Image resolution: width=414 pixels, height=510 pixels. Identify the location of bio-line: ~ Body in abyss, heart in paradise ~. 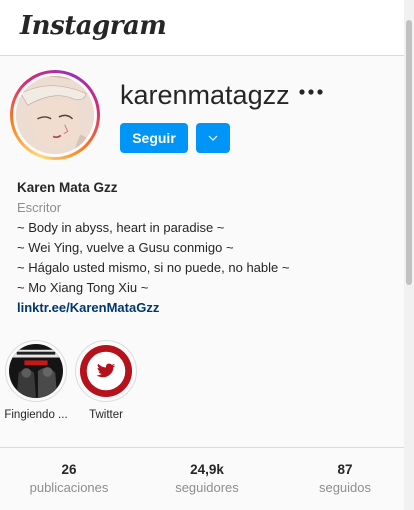
(121, 227).